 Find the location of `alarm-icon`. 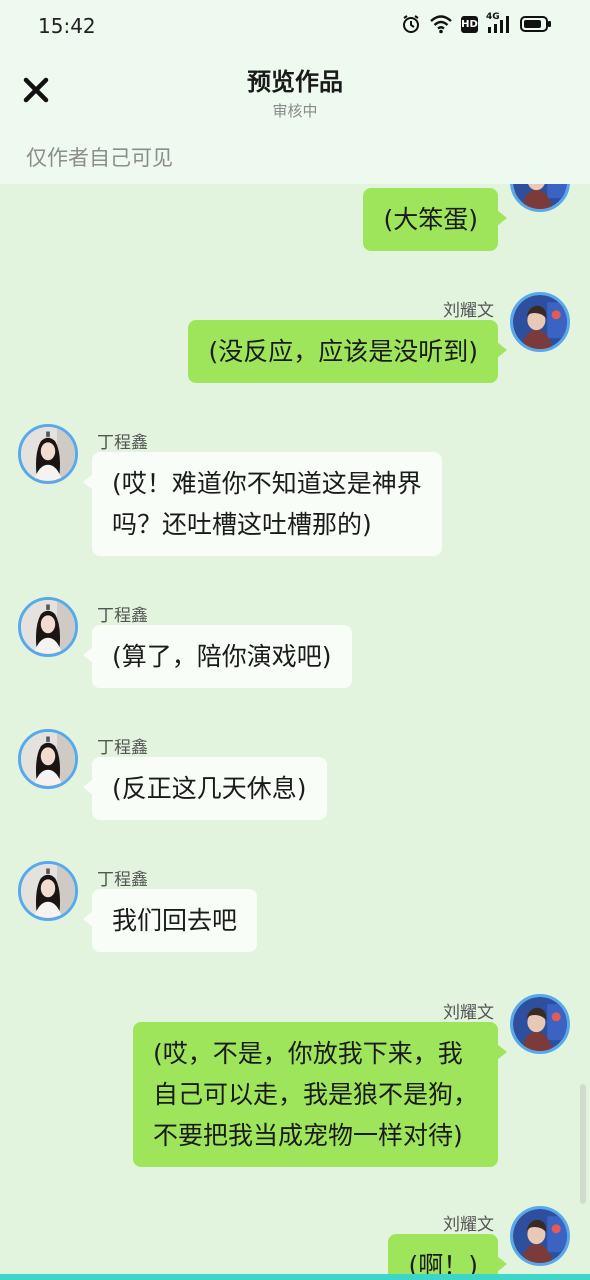

alarm-icon is located at coordinates (411, 24).